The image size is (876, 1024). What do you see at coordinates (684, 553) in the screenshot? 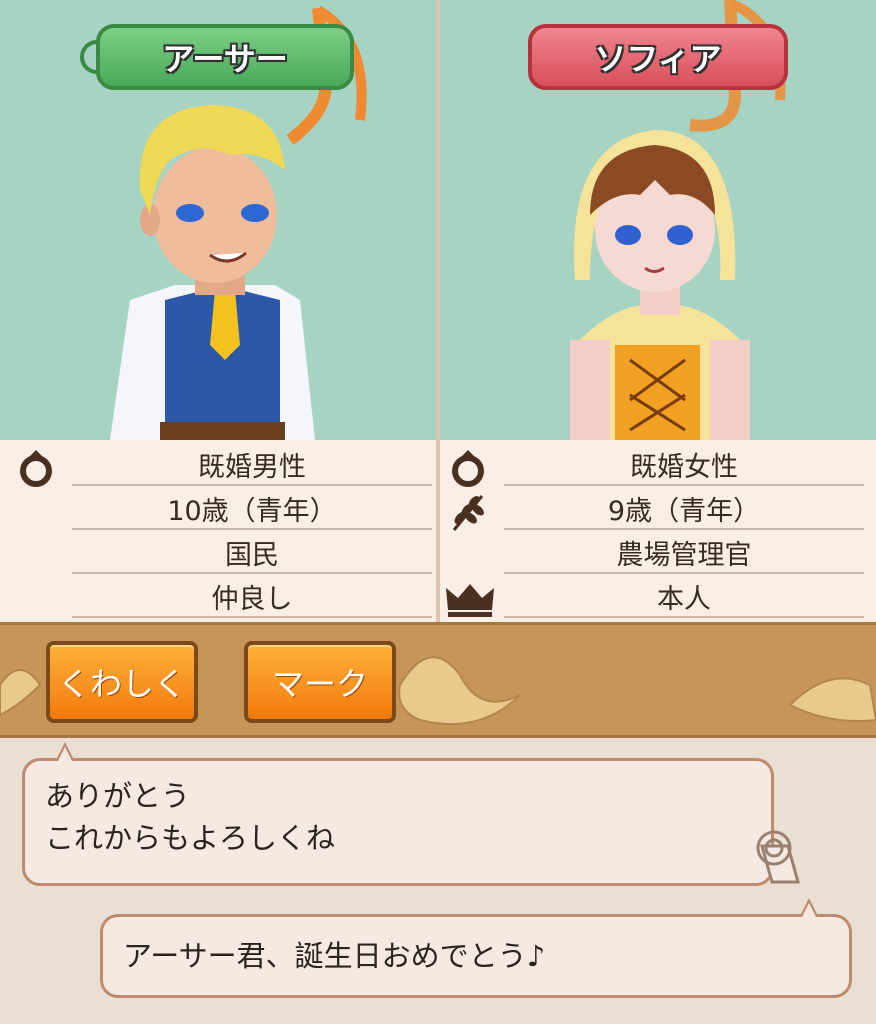
I see `occupation: 農場管理官` at bounding box center [684, 553].